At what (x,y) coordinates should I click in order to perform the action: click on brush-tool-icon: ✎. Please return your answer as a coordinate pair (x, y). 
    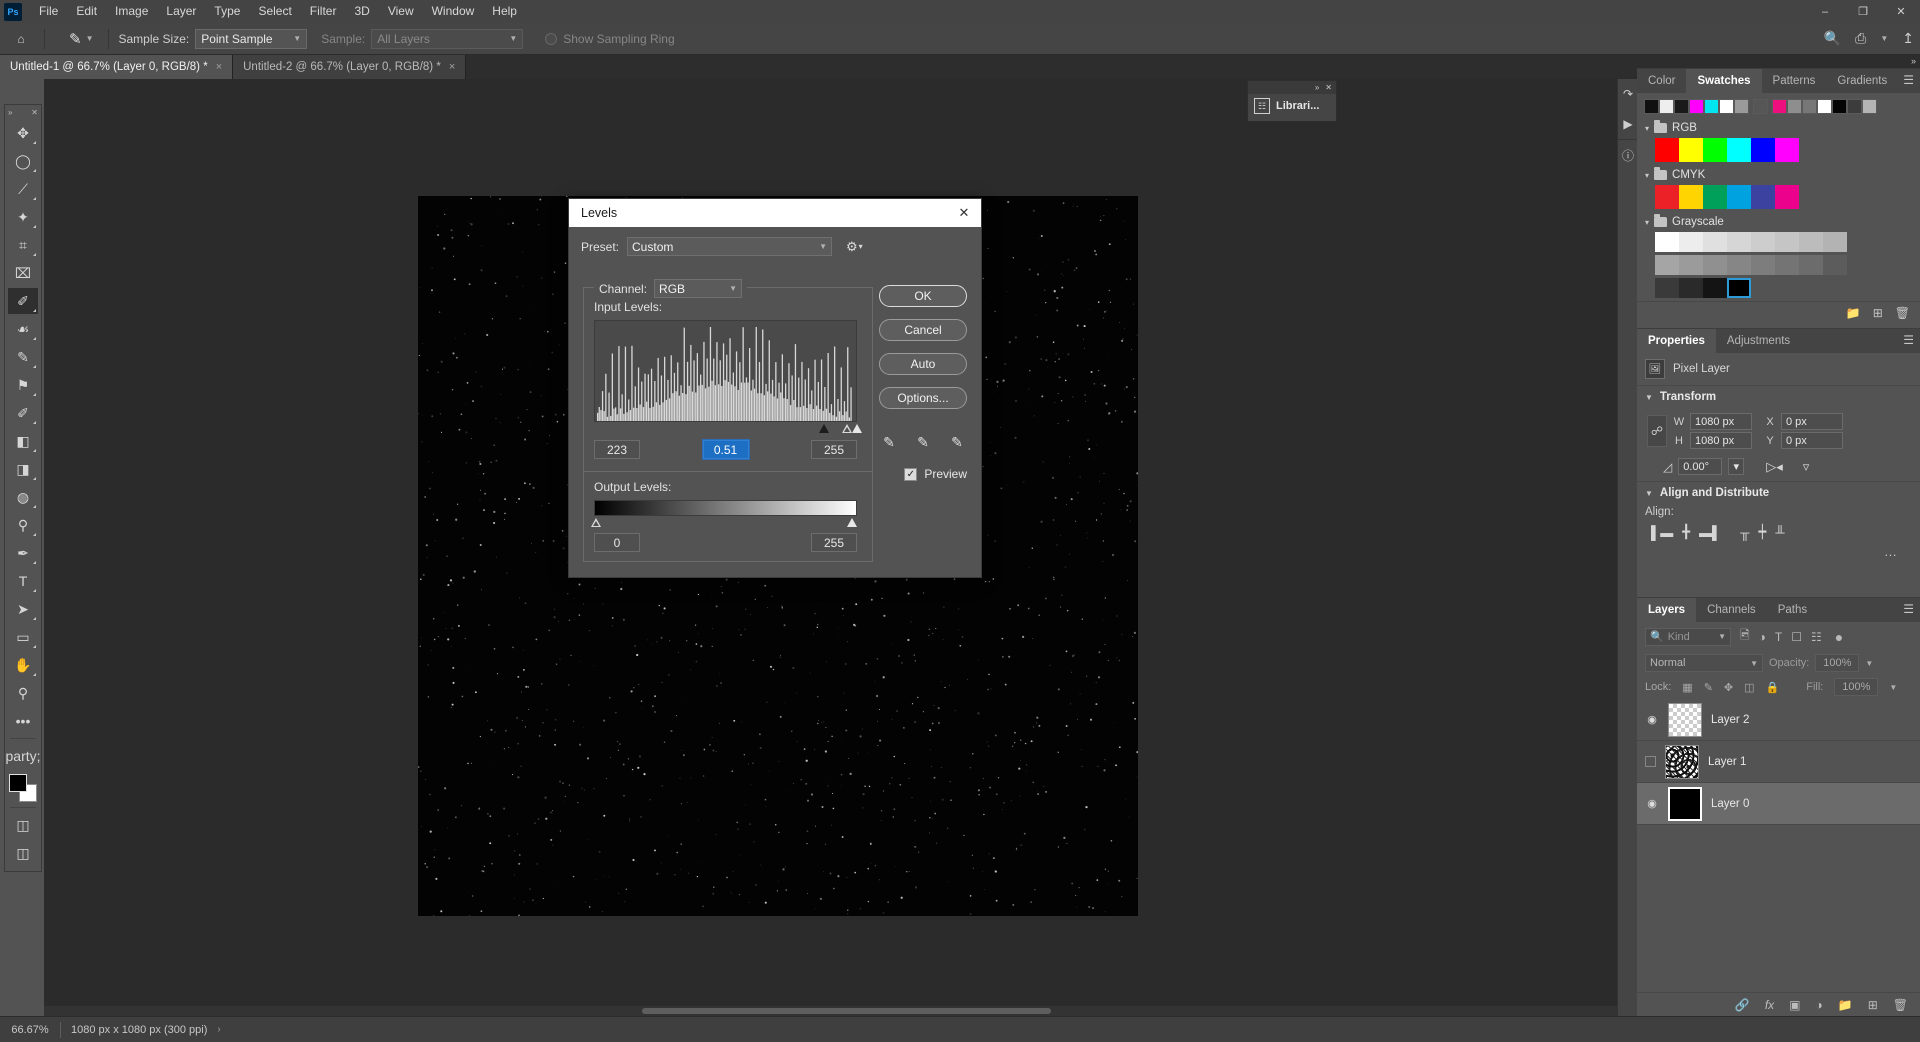
    Looking at the image, I should click on (23, 357).